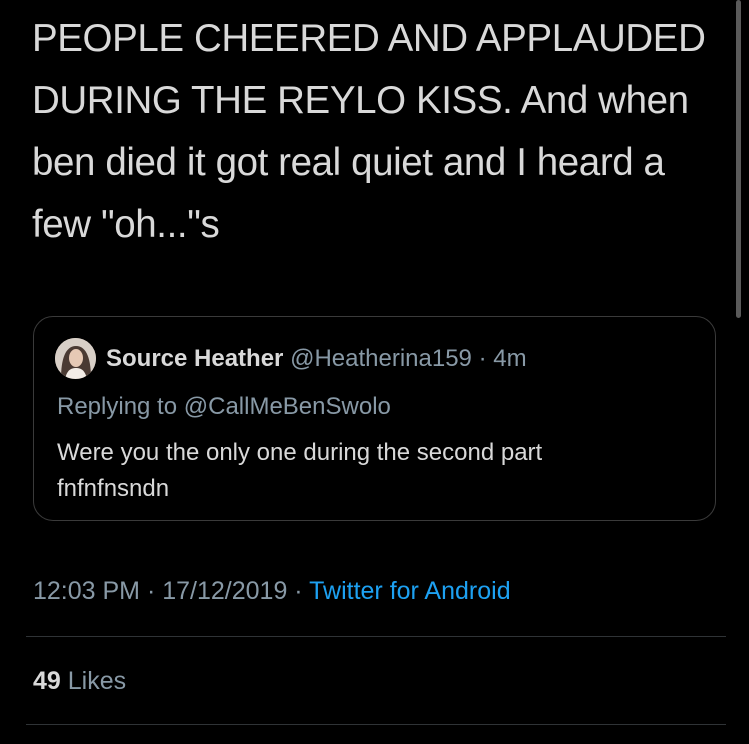 This screenshot has width=749, height=744. What do you see at coordinates (225, 591) in the screenshot?
I see `tweet-date: 17/12/2019` at bounding box center [225, 591].